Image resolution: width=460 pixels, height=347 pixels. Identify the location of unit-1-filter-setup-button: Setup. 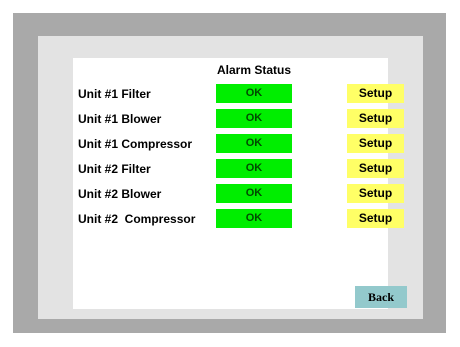
(375, 93).